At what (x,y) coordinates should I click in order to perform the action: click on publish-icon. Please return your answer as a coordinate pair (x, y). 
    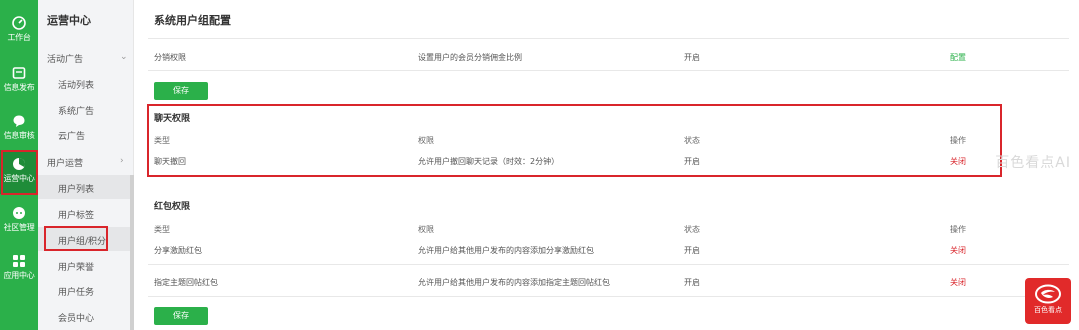
    Looking at the image, I should click on (19, 73).